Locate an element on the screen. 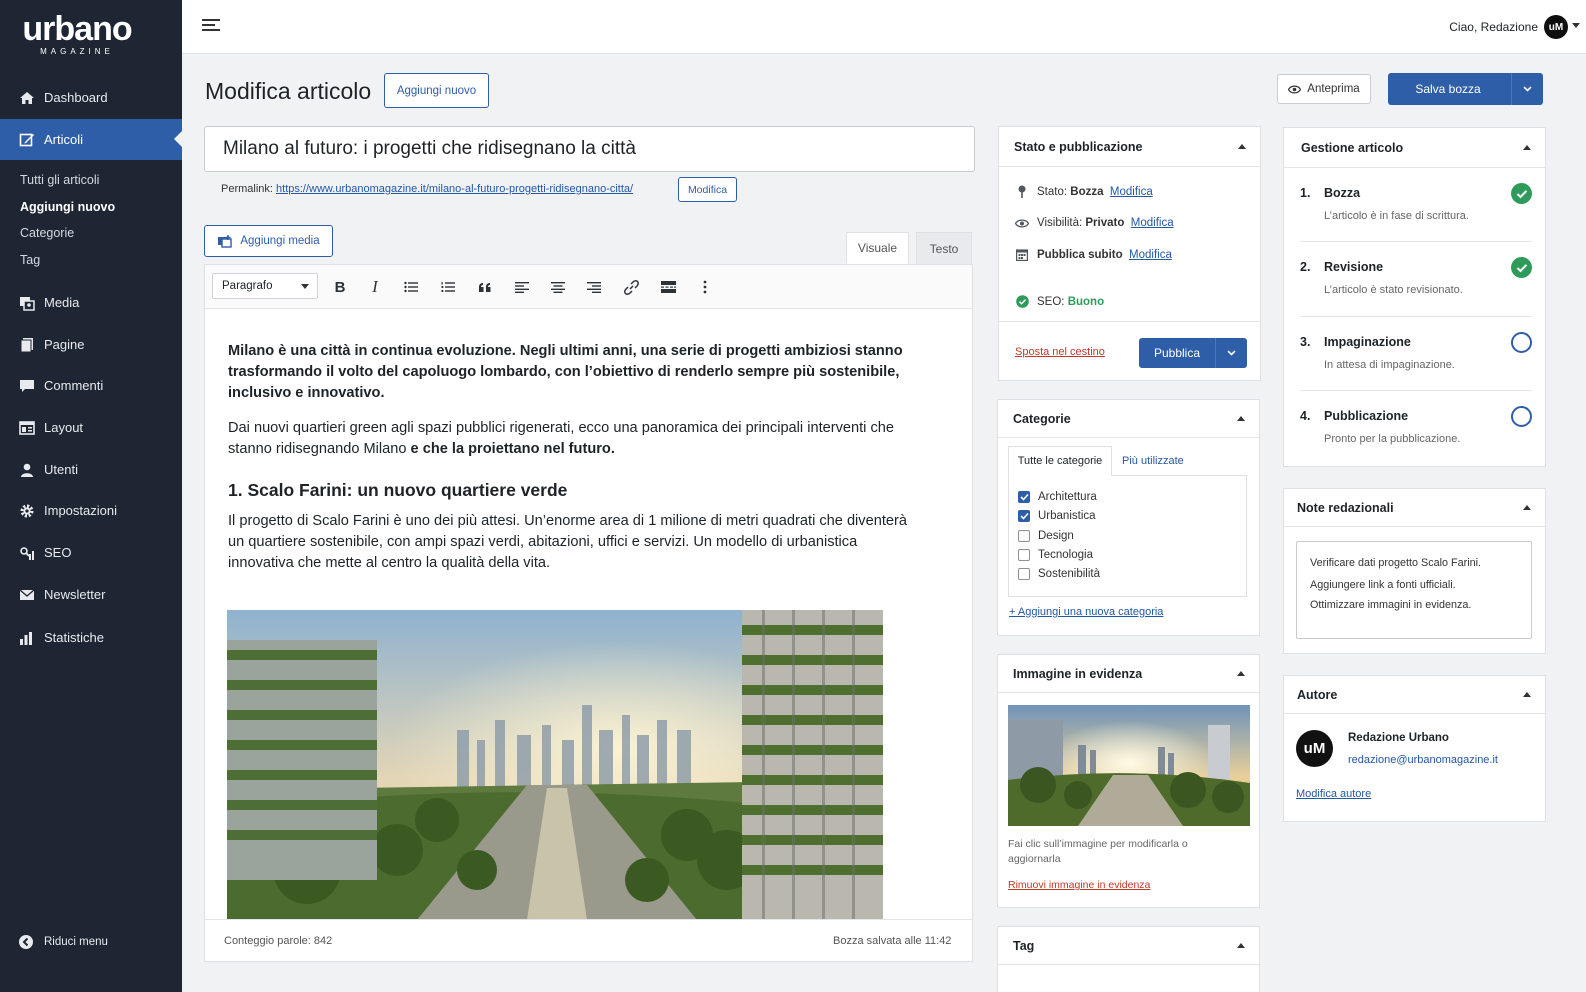 The width and height of the screenshot is (1586, 992). featured-image-box-header: Immagine in evidenza is located at coordinates (1128, 674).